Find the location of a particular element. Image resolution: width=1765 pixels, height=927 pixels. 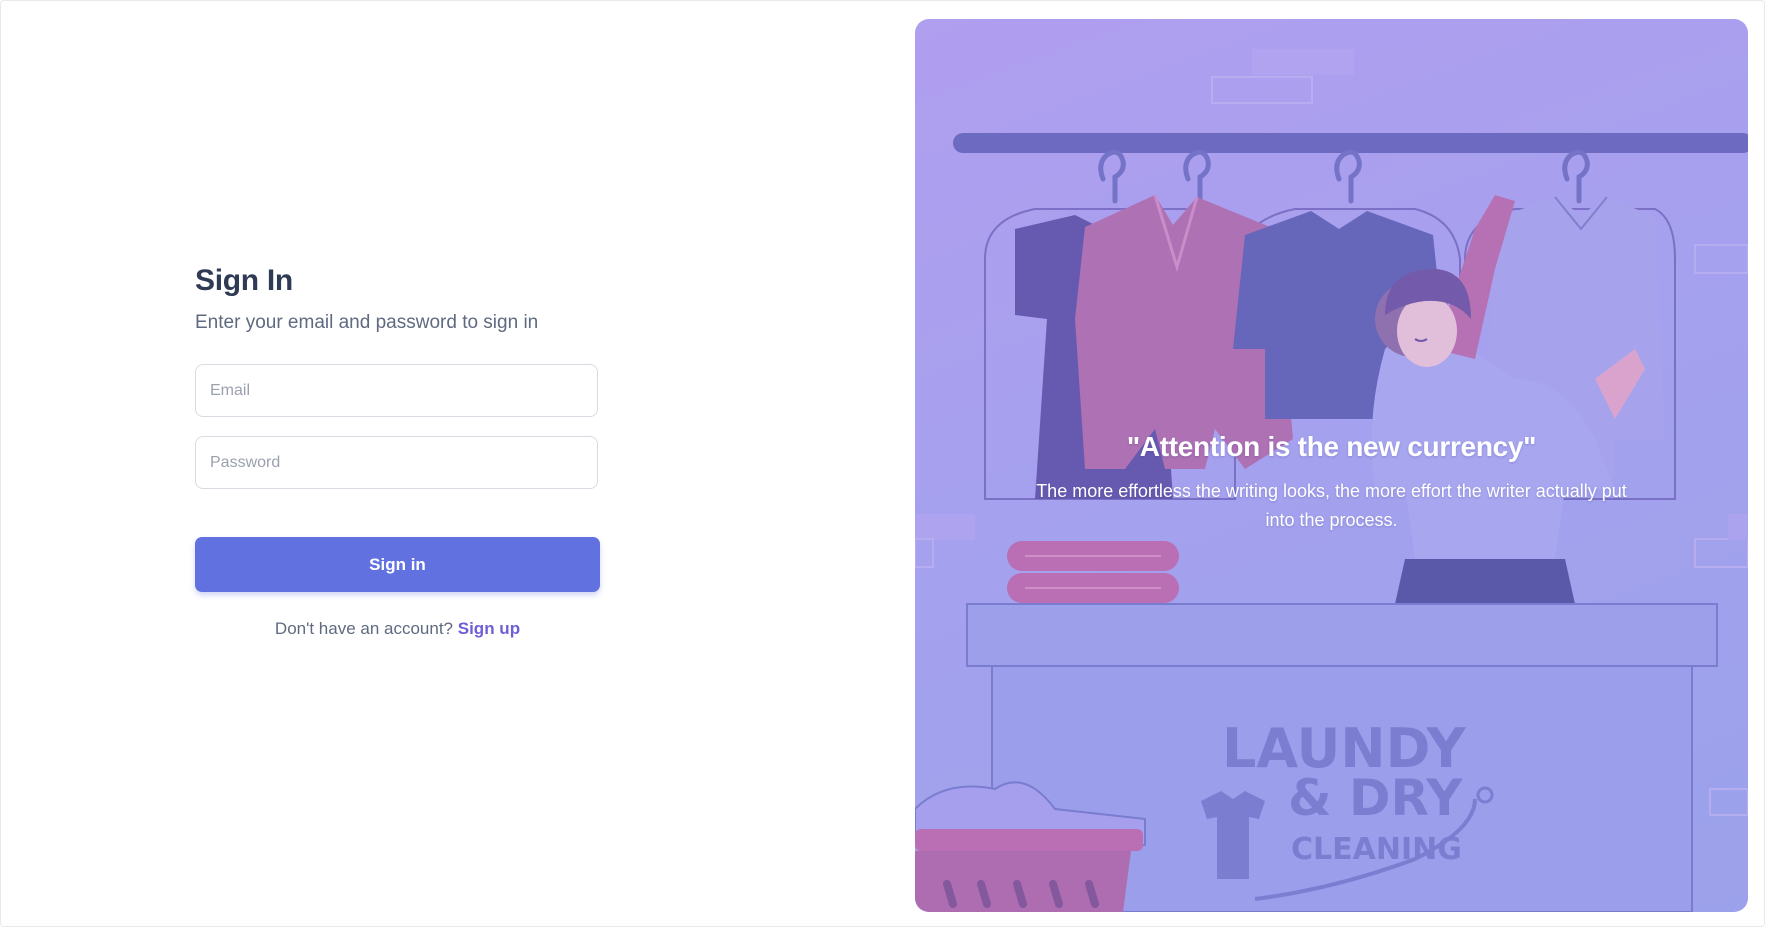

quote-title: "Attention is the new currency" is located at coordinates (1331, 446).